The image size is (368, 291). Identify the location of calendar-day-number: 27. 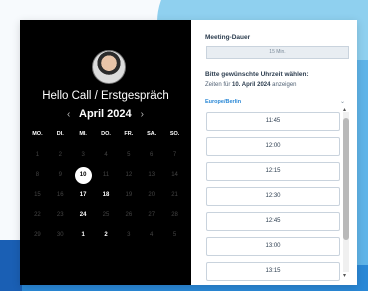
(152, 215).